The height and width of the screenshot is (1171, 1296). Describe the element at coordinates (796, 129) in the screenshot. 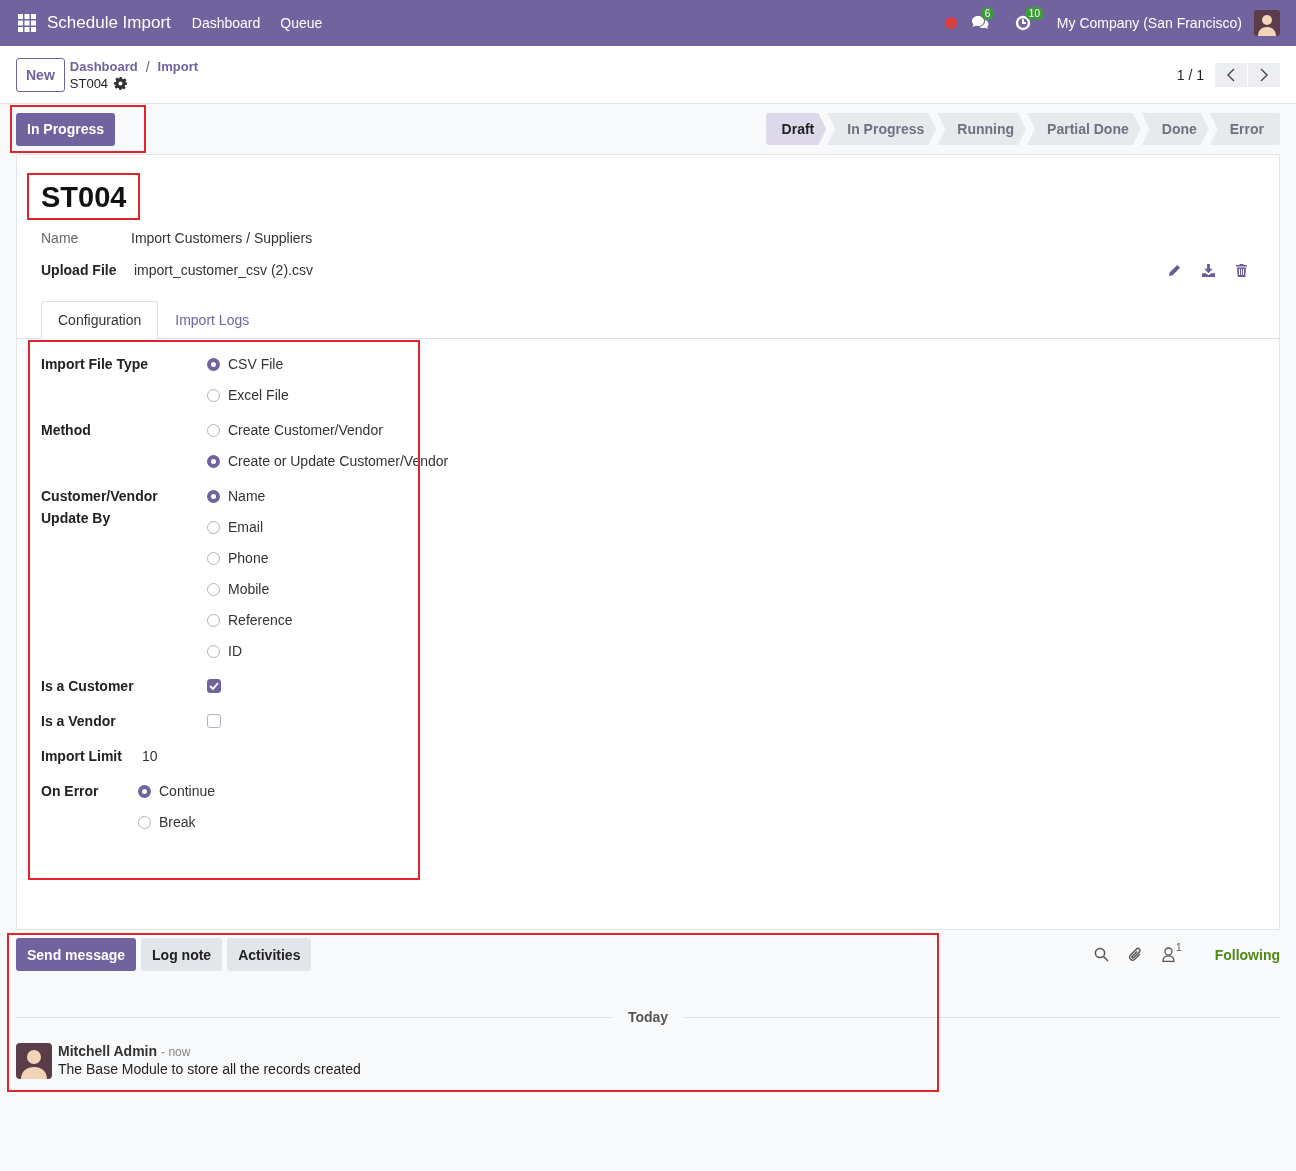

I see `stage-step: Draft` at that location.